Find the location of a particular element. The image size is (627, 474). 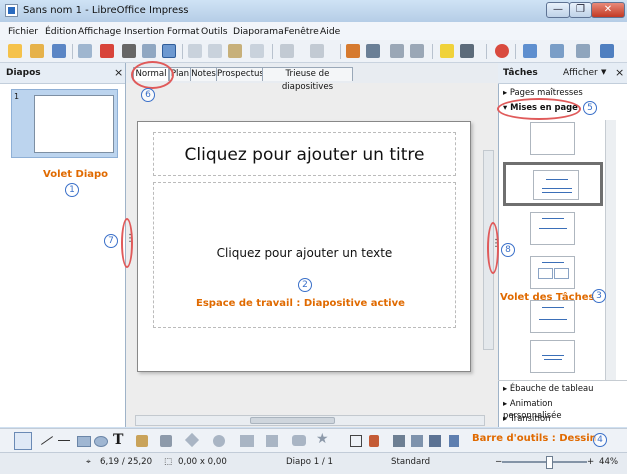

chart-icon is located at coordinates (353, 51).